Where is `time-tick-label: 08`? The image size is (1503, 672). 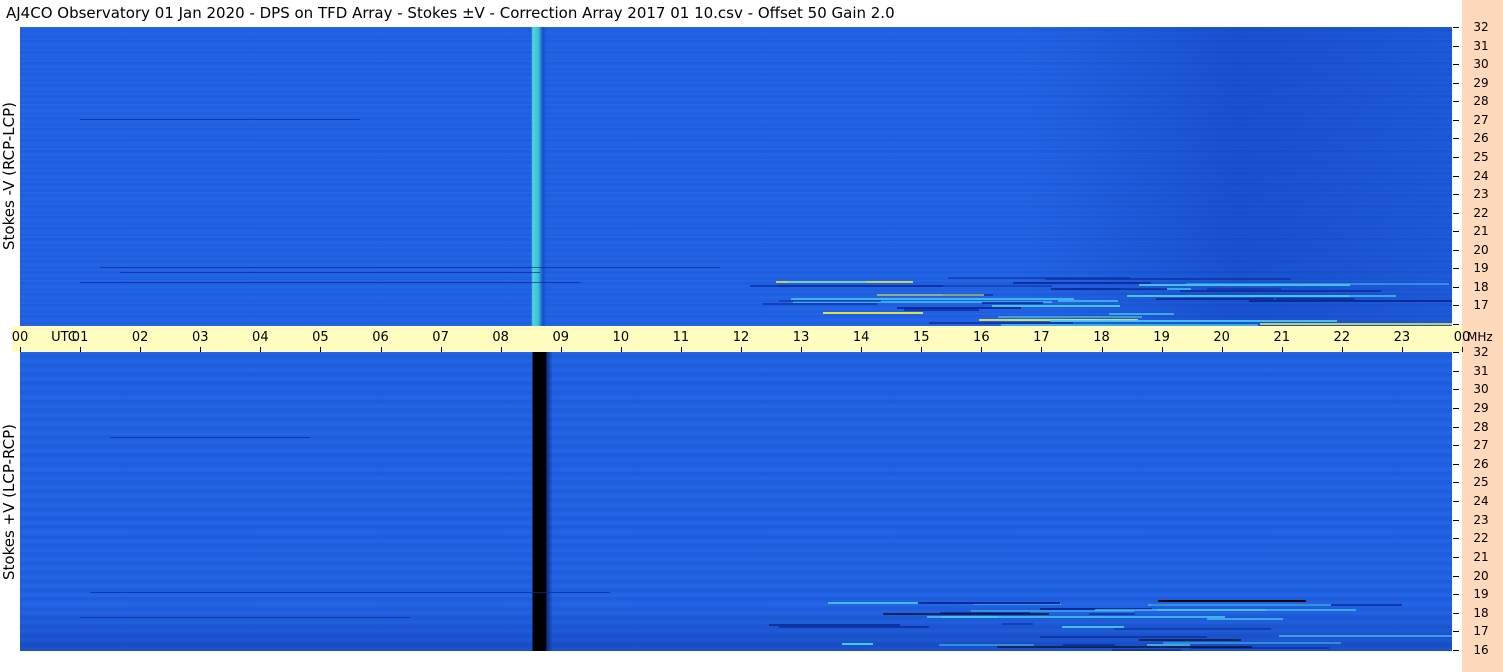
time-tick-label: 08 is located at coordinates (500, 337).